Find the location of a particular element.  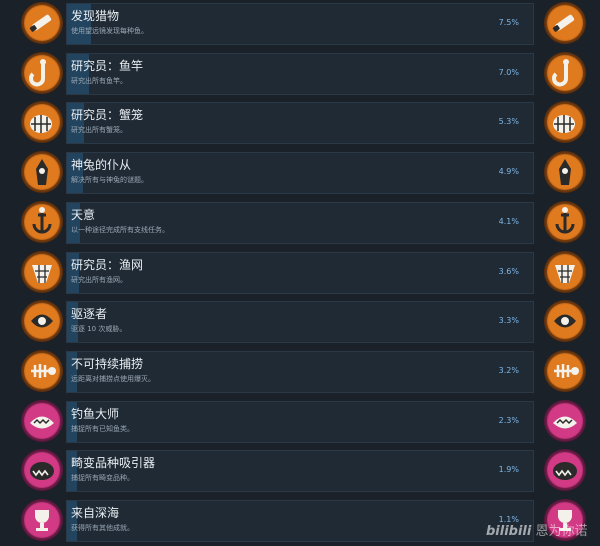

achievement-description: 研究出所有蟹笼。 is located at coordinates (99, 130).